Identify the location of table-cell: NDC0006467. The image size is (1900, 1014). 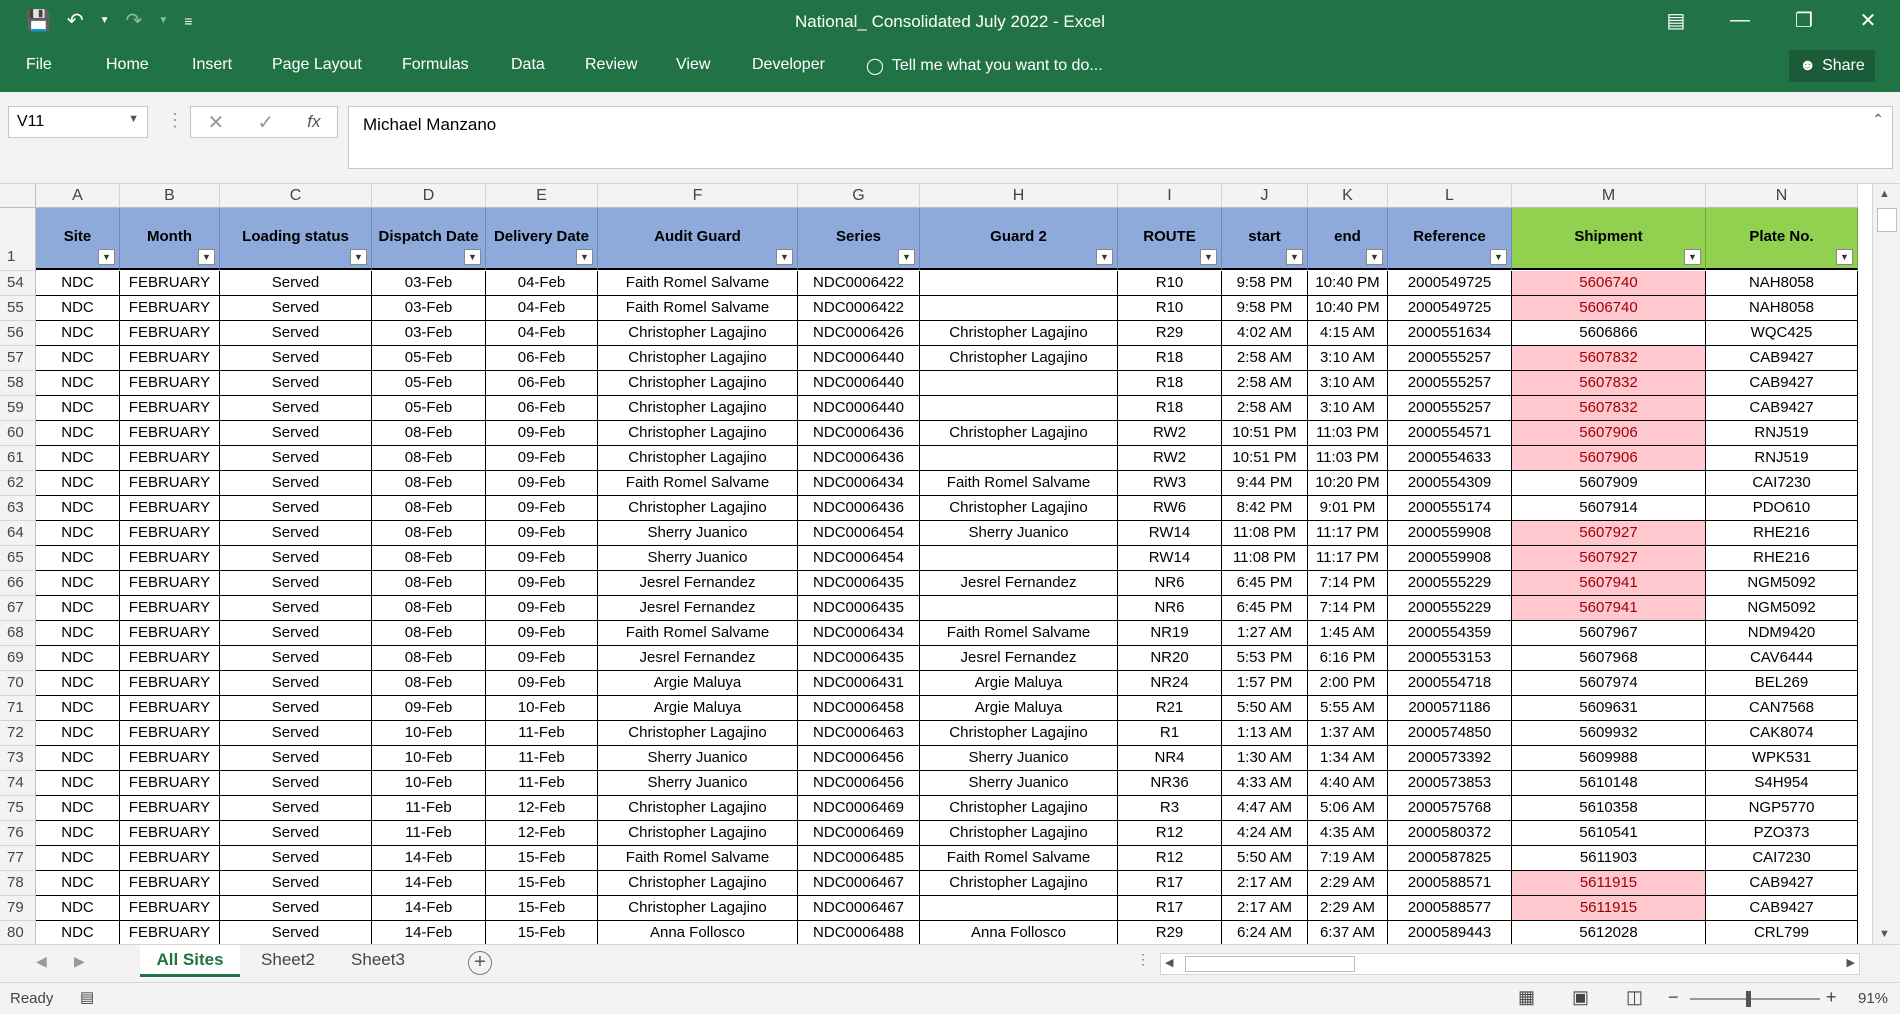
(859, 883).